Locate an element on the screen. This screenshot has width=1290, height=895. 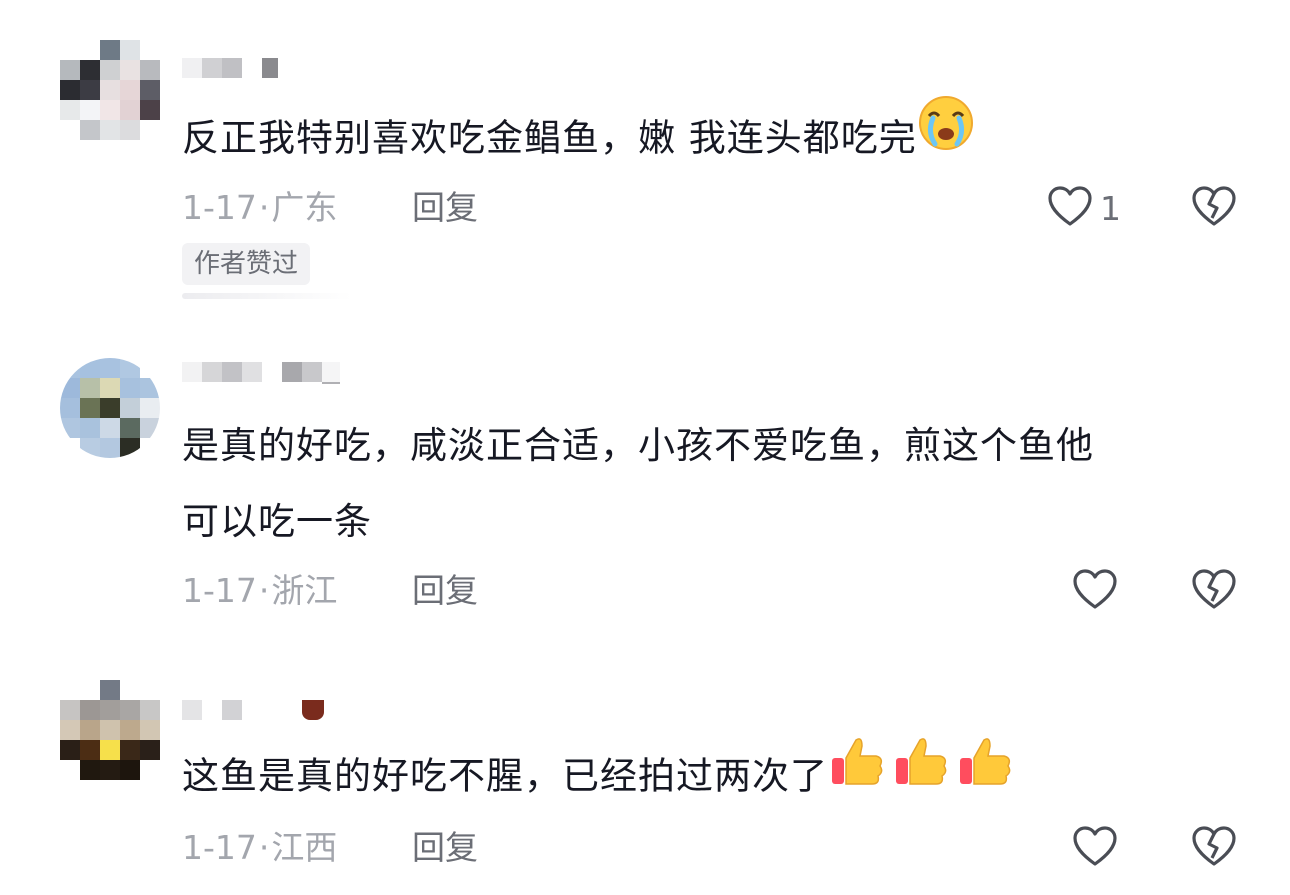
comment-meta: 1-17·浙江 is located at coordinates (259, 591).